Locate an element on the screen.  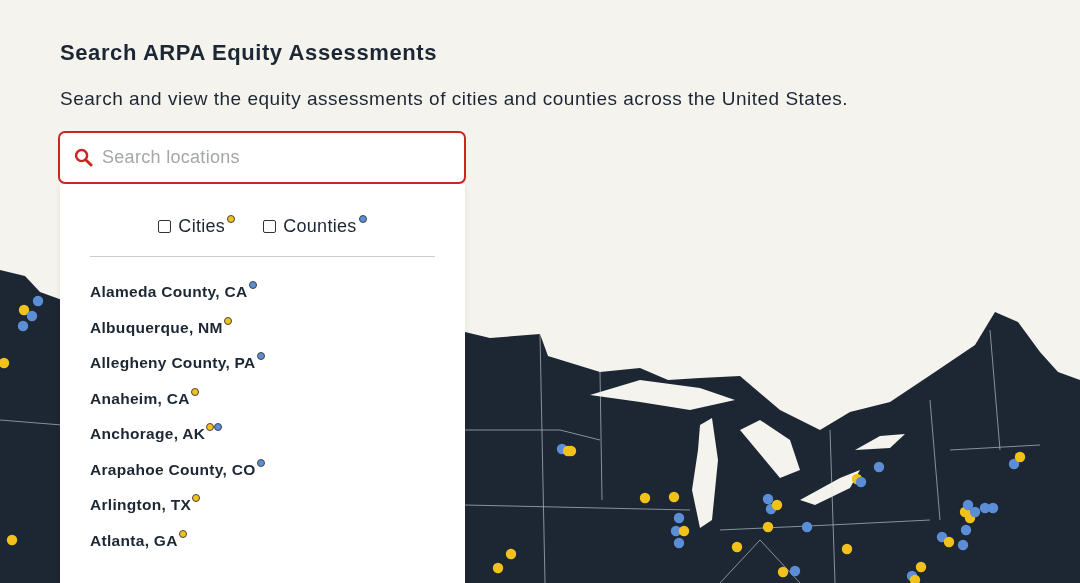
location-item: Anchorage, AK is located at coordinates (148, 434).